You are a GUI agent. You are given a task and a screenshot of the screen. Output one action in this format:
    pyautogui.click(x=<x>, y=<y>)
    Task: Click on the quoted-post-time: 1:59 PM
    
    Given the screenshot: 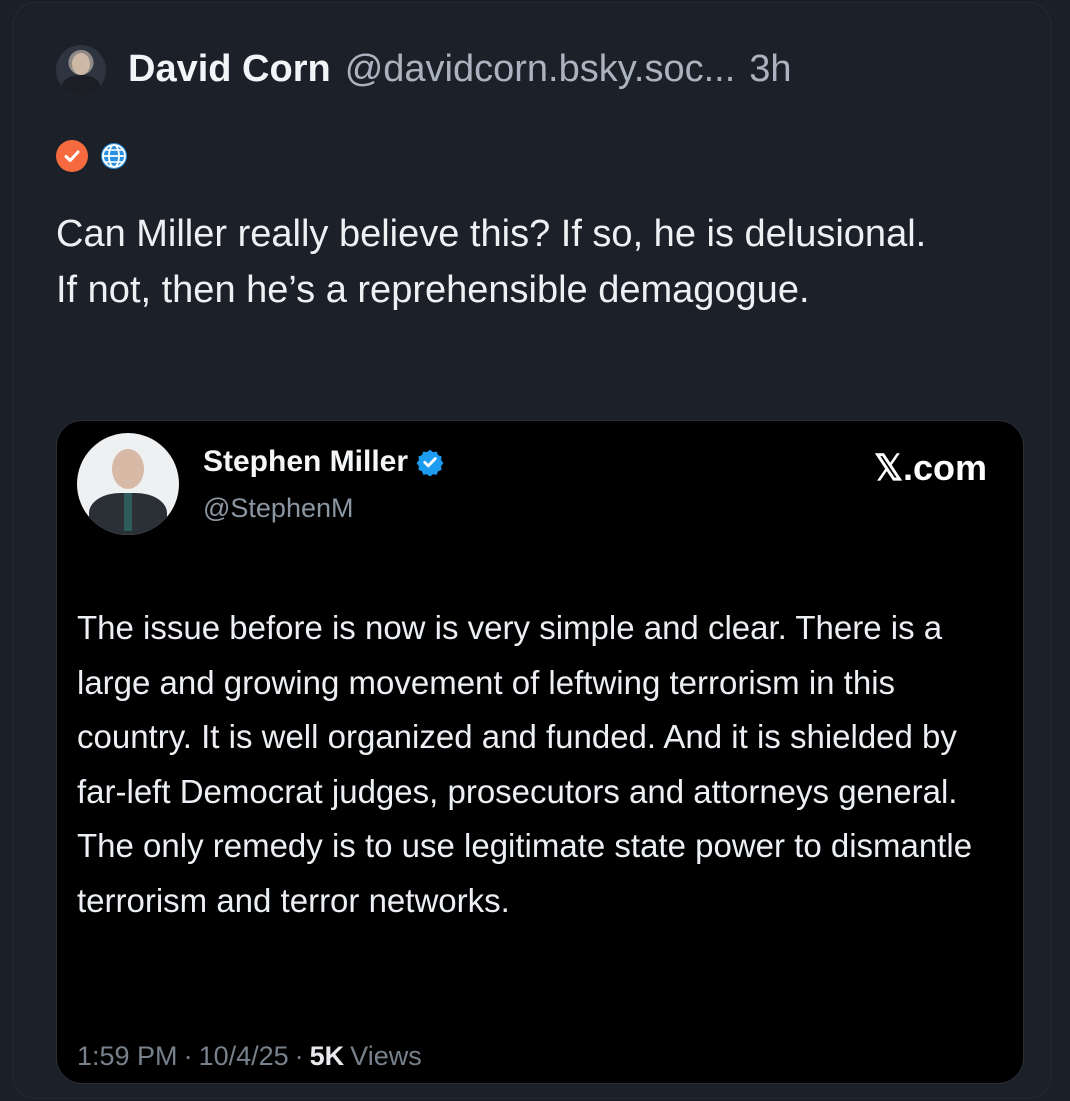 What is the action you would take?
    pyautogui.click(x=127, y=1056)
    